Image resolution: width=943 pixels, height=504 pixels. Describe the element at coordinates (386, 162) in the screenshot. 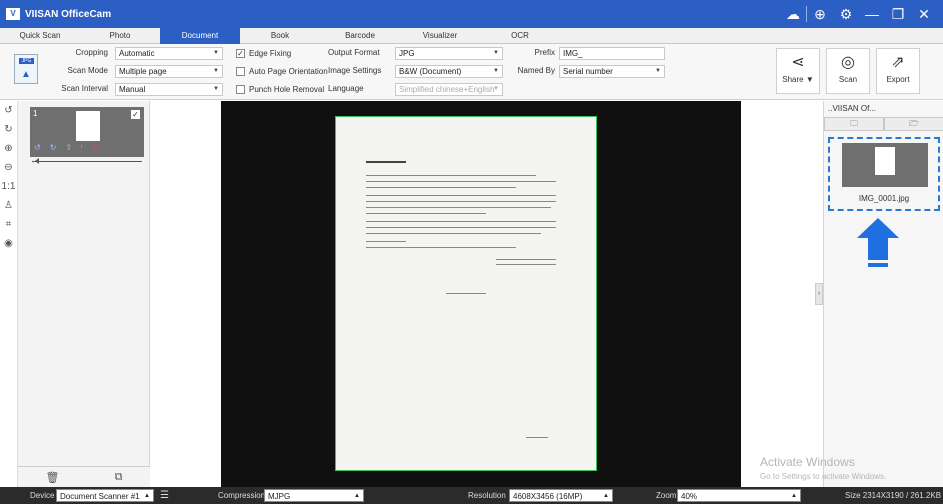

I see `page-heading-line` at that location.